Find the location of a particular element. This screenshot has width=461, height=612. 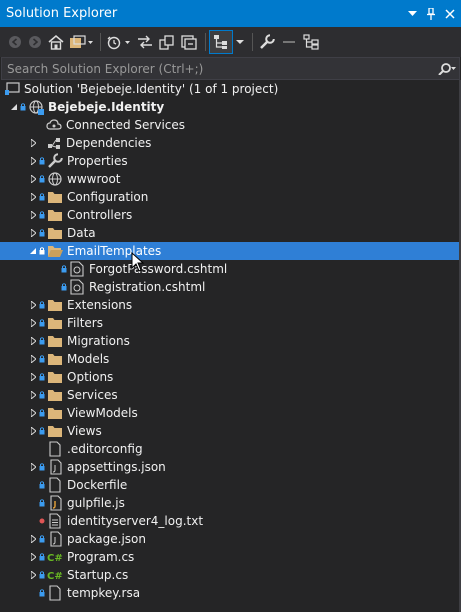

tree-item-startup: C# Startup.cs is located at coordinates (230, 575).